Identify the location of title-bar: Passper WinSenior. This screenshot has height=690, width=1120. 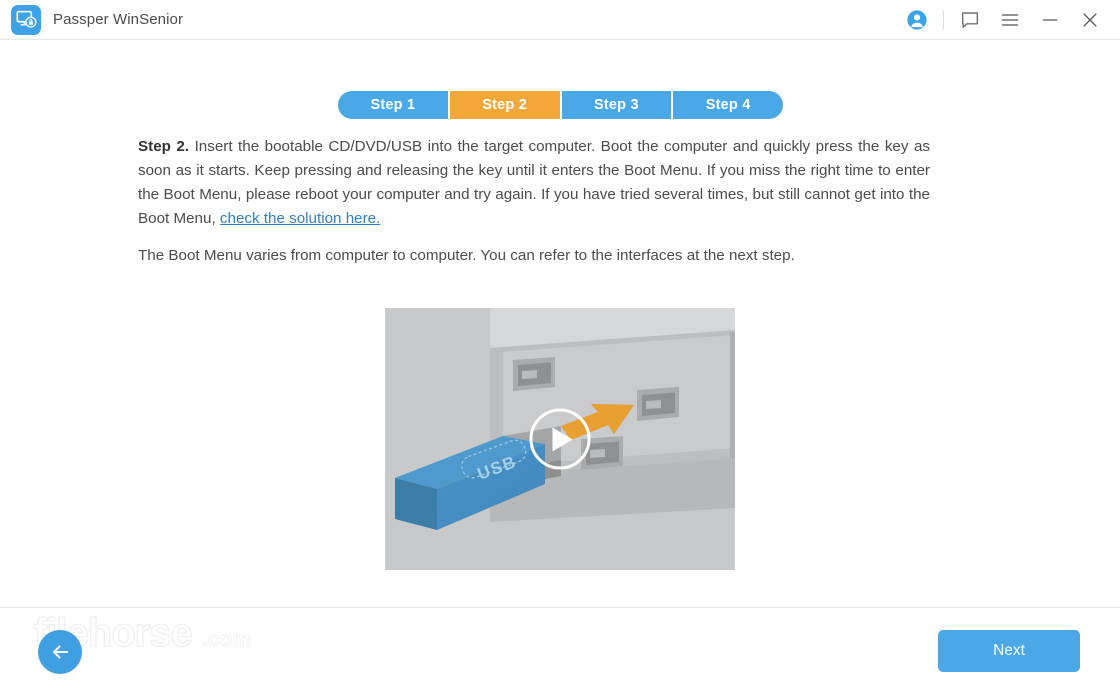
(560, 20).